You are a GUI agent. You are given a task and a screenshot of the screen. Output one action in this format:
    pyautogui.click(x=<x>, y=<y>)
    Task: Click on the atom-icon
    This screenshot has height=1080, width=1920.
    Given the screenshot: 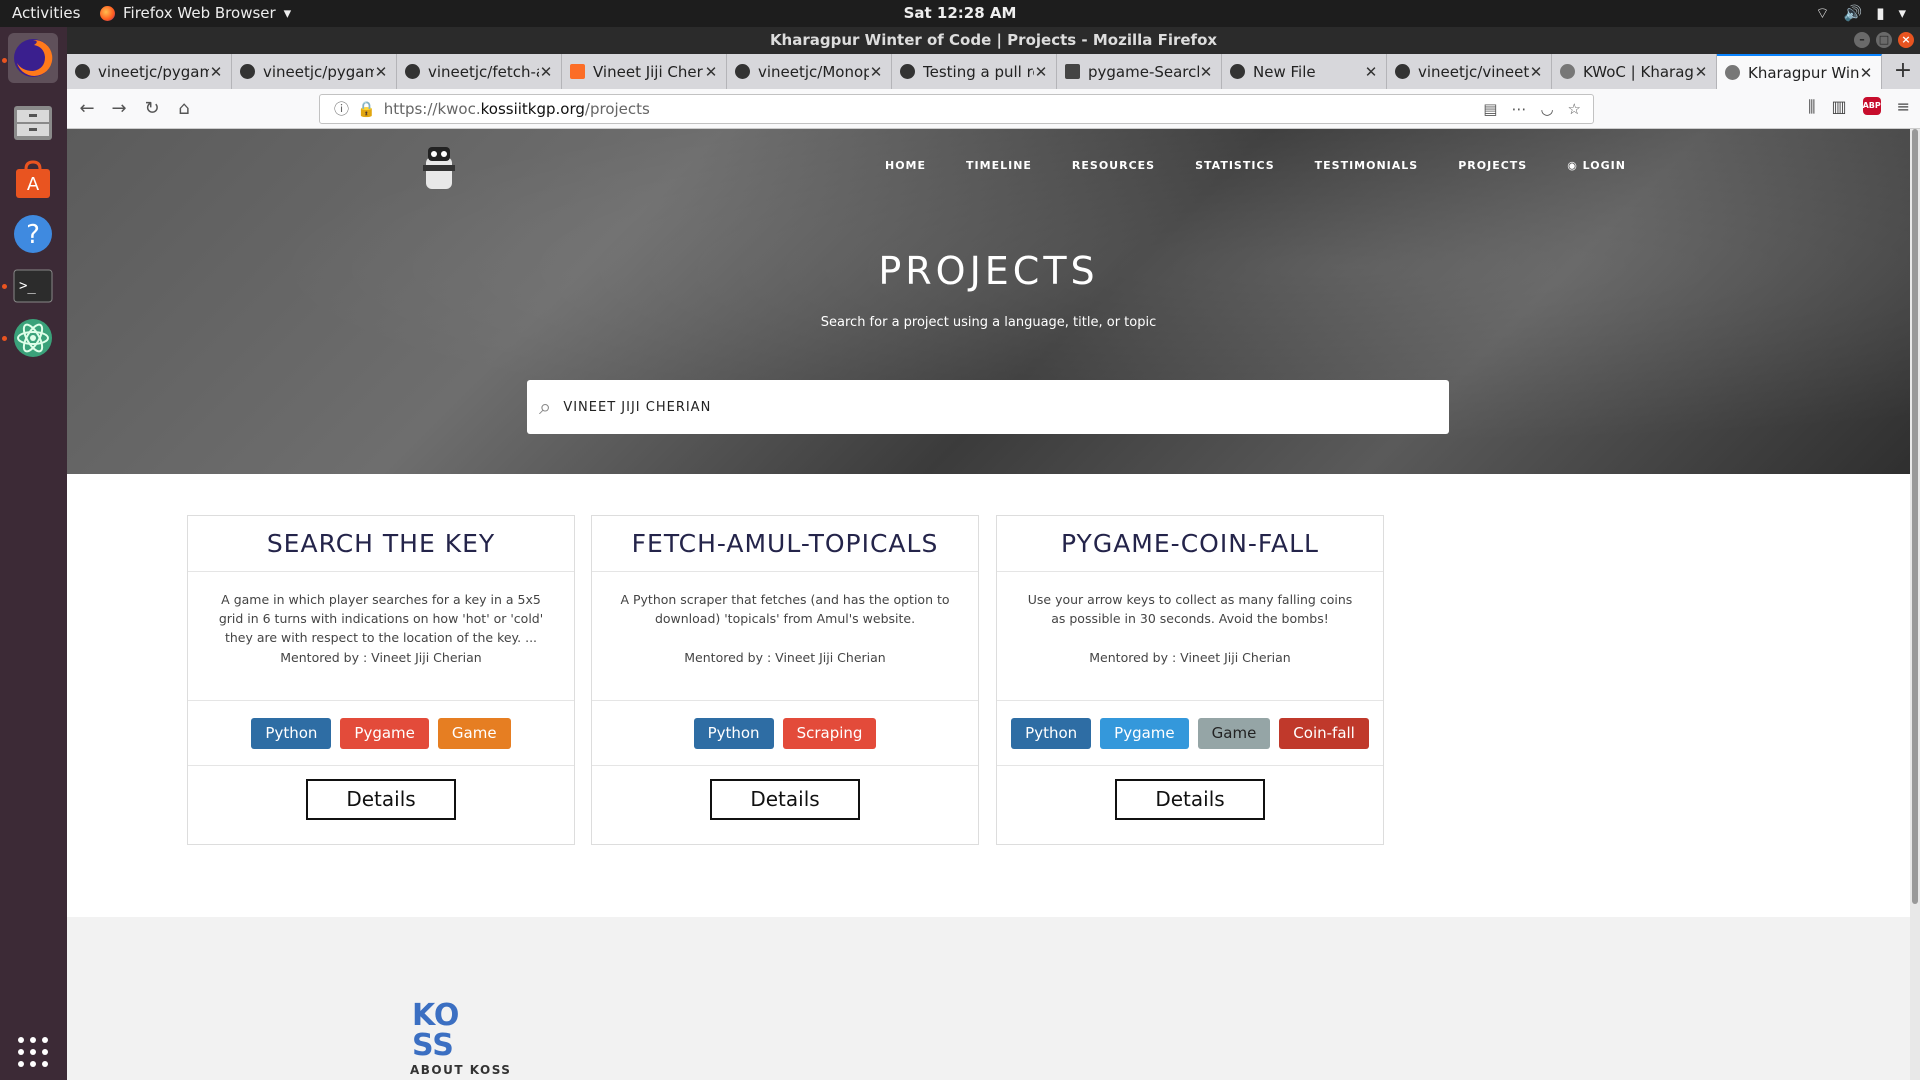 What is the action you would take?
    pyautogui.click(x=33, y=338)
    